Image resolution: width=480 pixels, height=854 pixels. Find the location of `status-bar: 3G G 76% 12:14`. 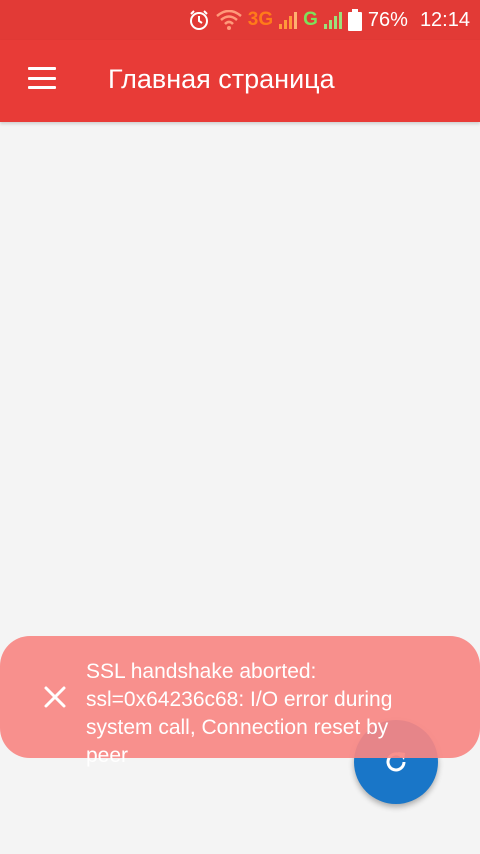

status-bar: 3G G 76% 12:14 is located at coordinates (240, 20).